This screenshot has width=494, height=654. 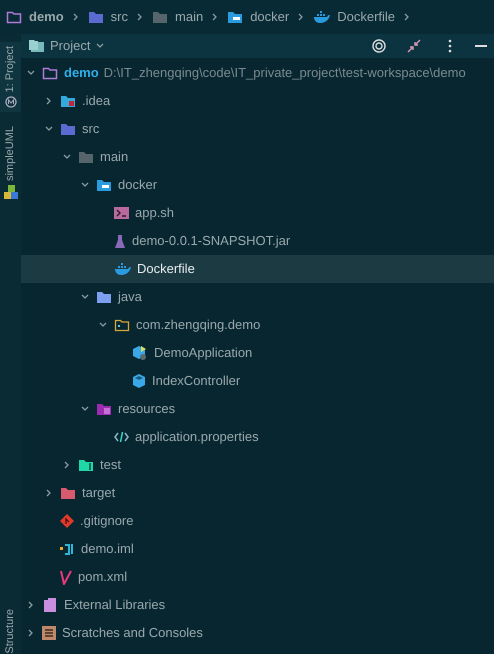 I want to click on side-tab-label: 1: Project, so click(x=10, y=69).